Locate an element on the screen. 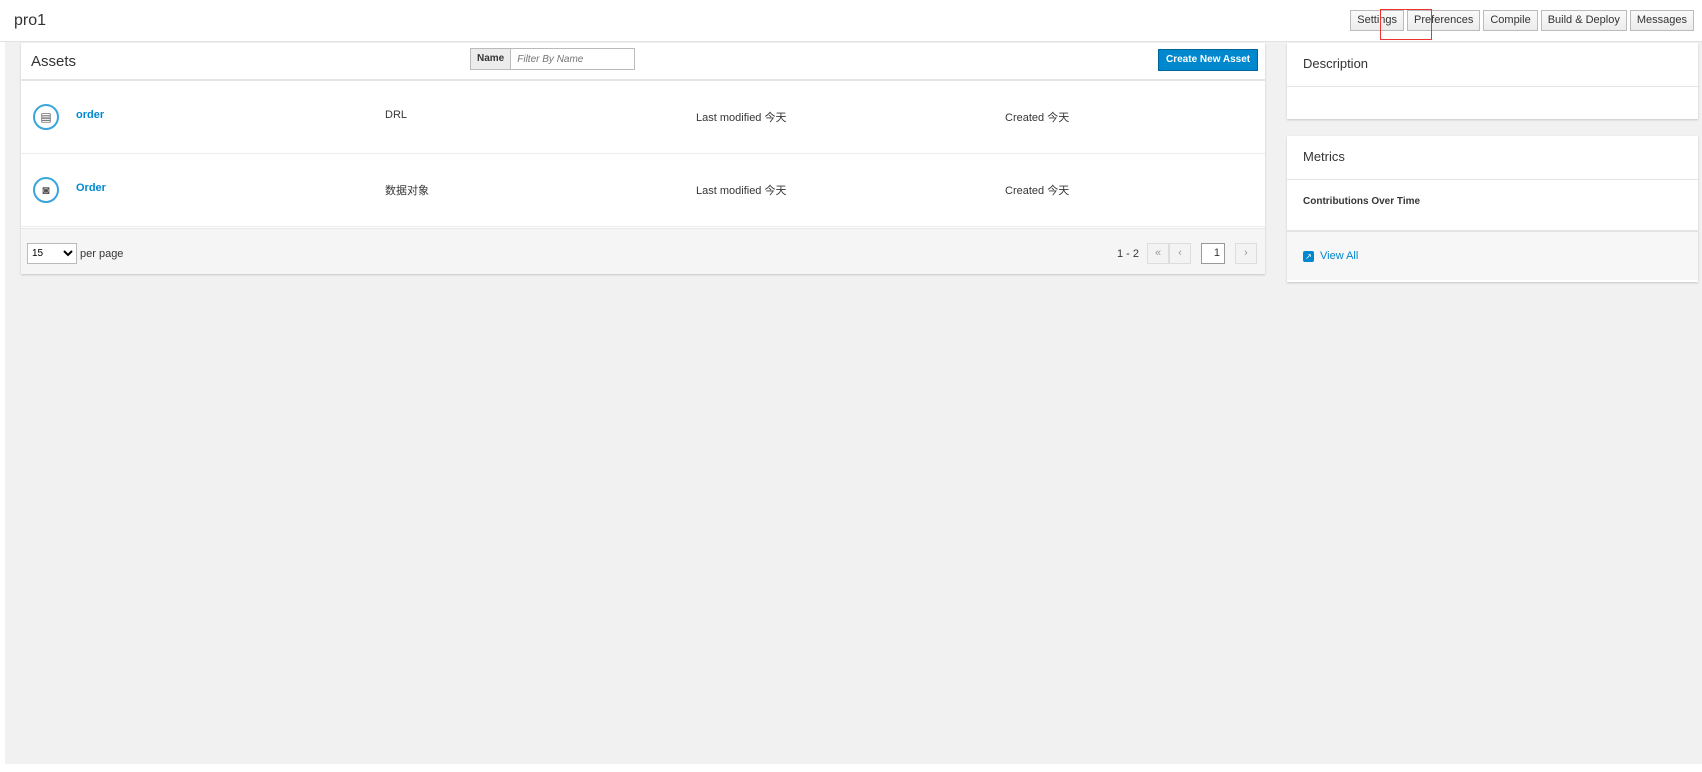 This screenshot has width=1702, height=772. filter-input is located at coordinates (573, 59).